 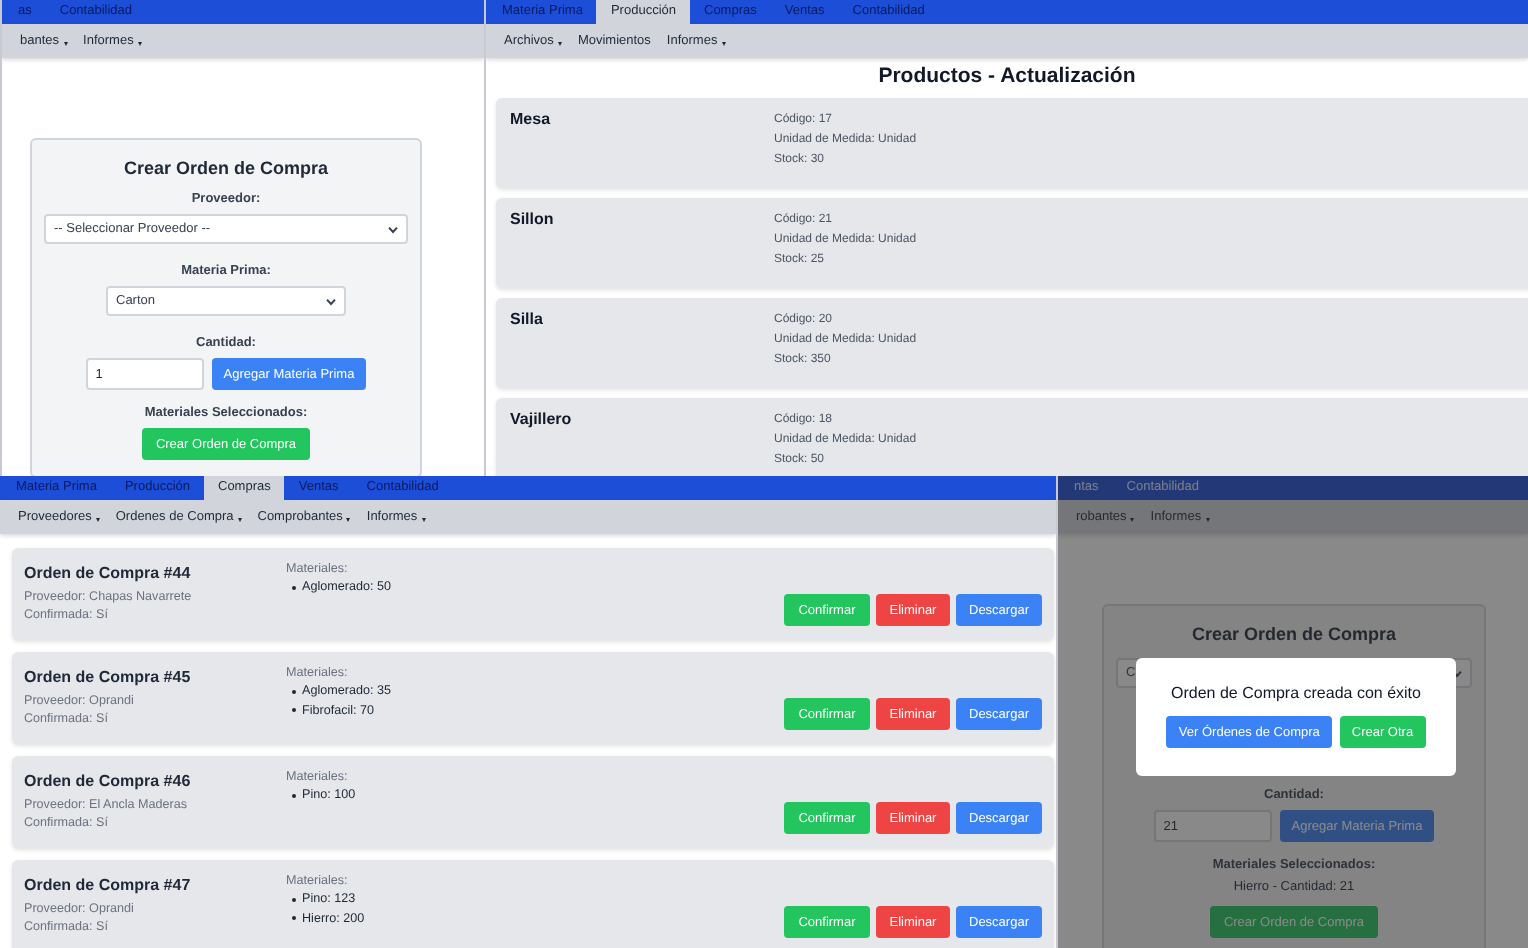 I want to click on dialog-message: Orden de Compra creada con éxito, so click(x=1296, y=693).